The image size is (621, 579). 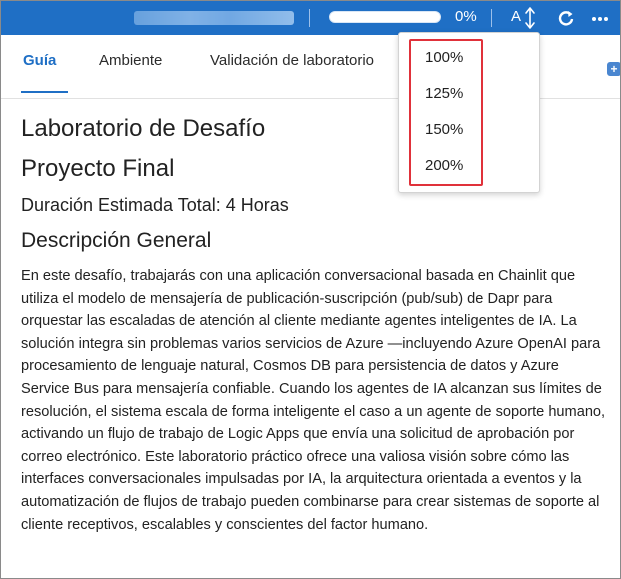 What do you see at coordinates (214, 18) in the screenshot?
I see `user-name-redacted` at bounding box center [214, 18].